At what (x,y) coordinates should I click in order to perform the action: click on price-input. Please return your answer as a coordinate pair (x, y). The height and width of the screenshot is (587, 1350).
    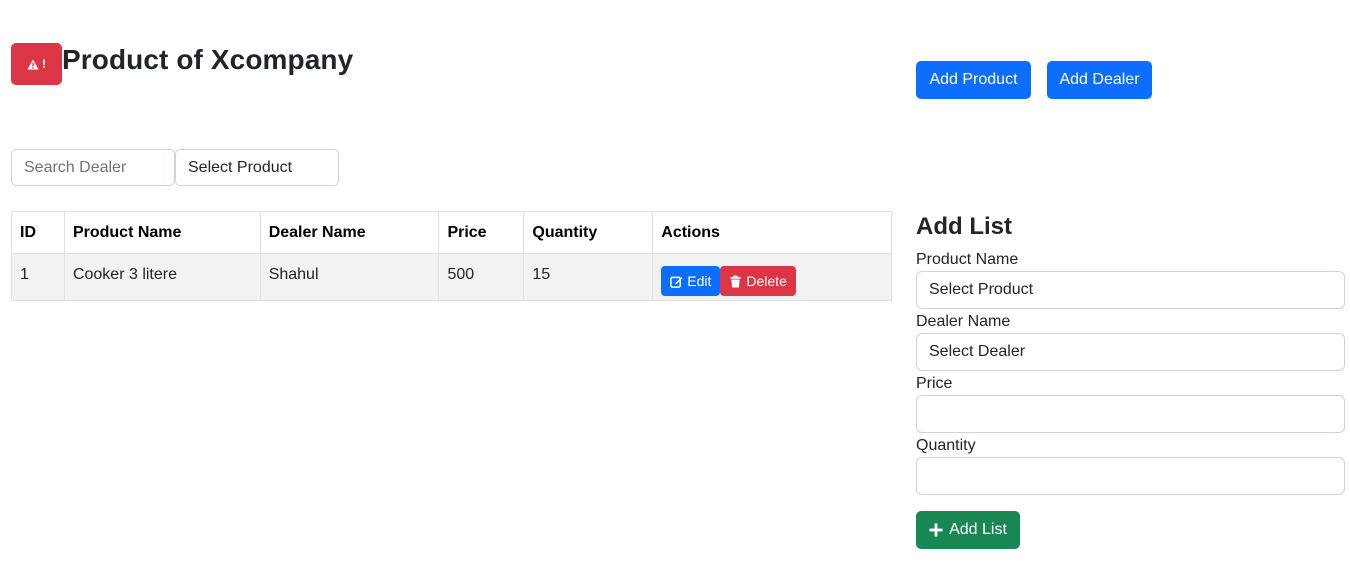
    Looking at the image, I should click on (1130, 414).